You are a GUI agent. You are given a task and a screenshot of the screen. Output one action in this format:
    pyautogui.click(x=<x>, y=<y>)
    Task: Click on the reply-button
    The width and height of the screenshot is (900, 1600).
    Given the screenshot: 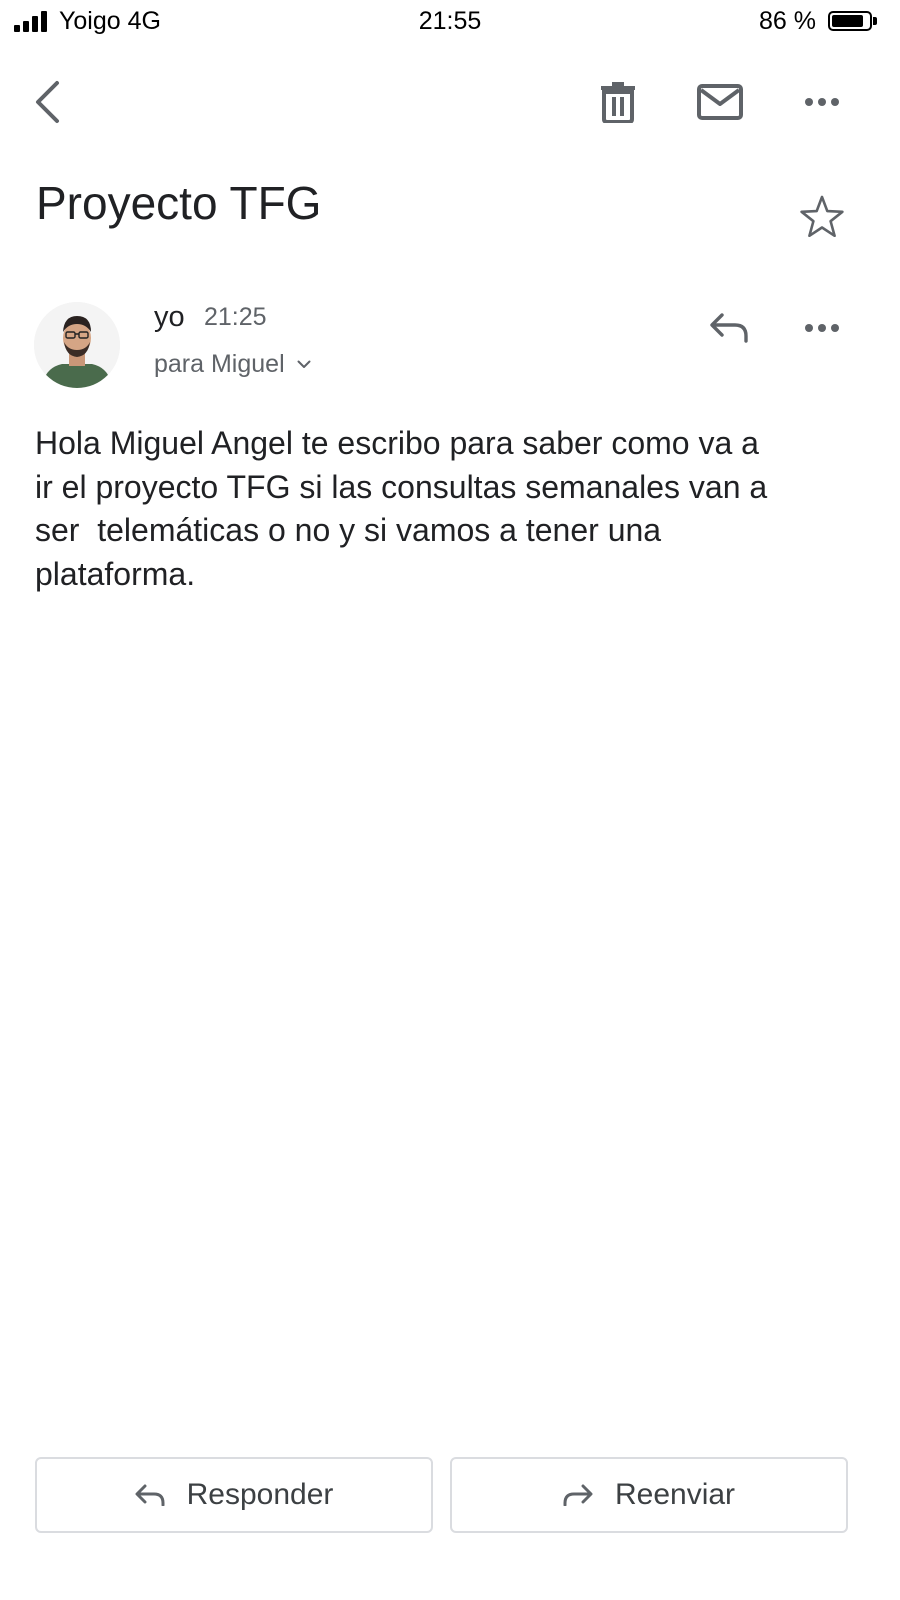 What is the action you would take?
    pyautogui.click(x=729, y=328)
    